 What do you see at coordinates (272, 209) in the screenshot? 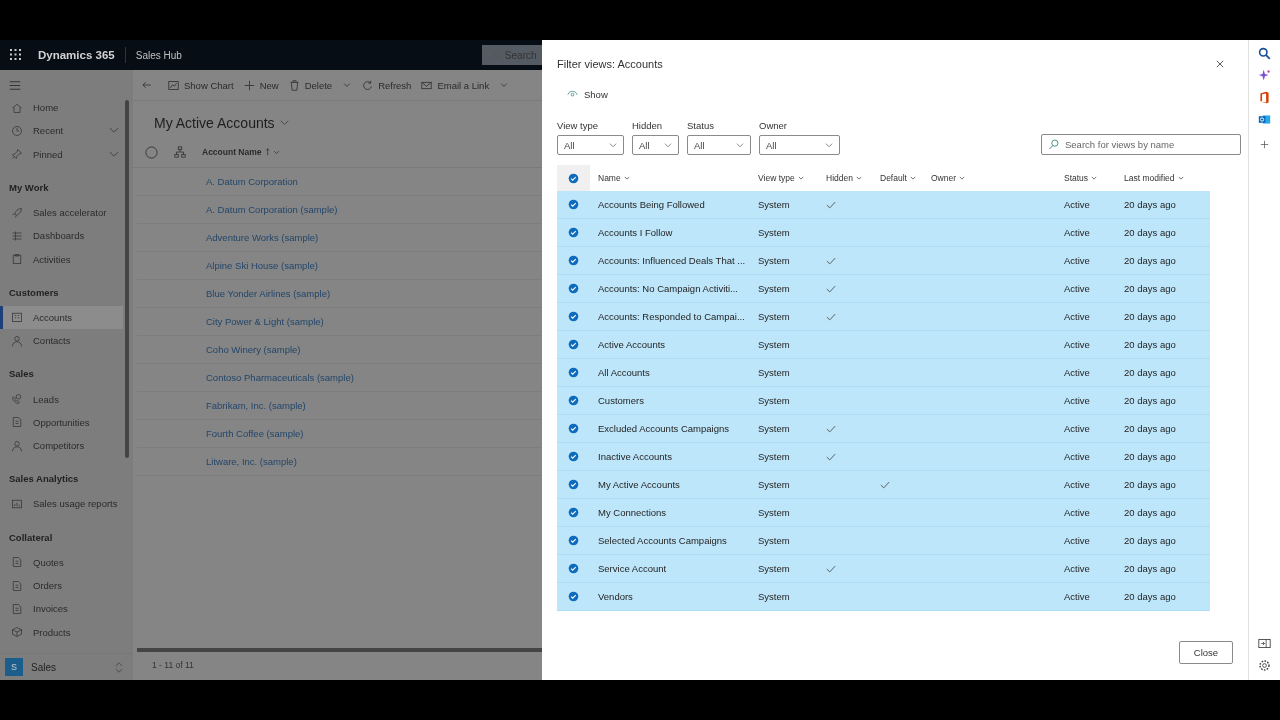
I see `account-link: A. Datum Corporation (sample)` at bounding box center [272, 209].